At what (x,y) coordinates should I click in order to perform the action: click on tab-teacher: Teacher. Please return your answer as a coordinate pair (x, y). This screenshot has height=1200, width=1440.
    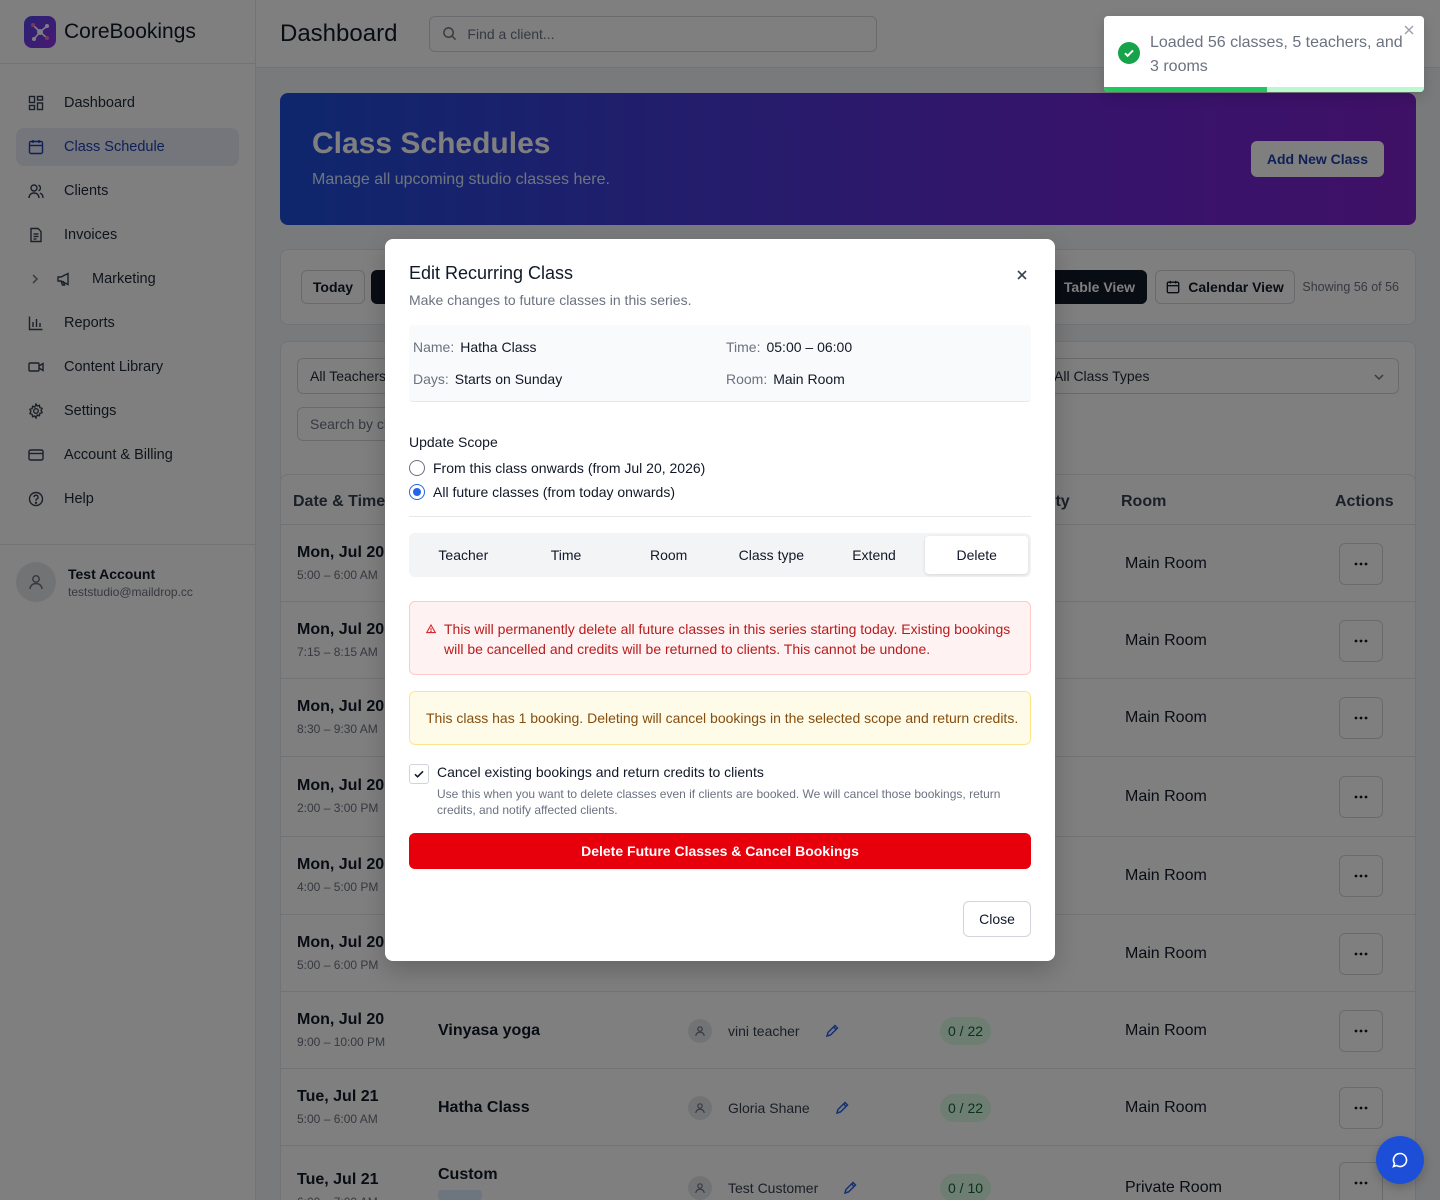
    Looking at the image, I should click on (463, 555).